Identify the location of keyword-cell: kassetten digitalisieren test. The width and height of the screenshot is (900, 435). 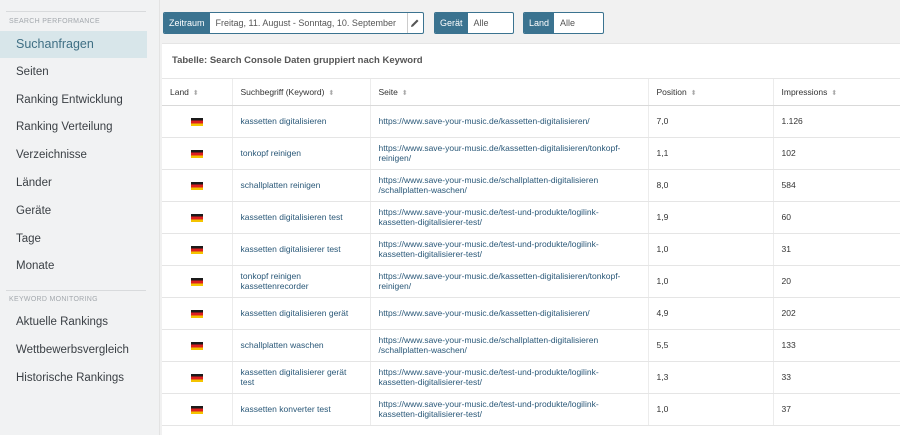
(301, 217).